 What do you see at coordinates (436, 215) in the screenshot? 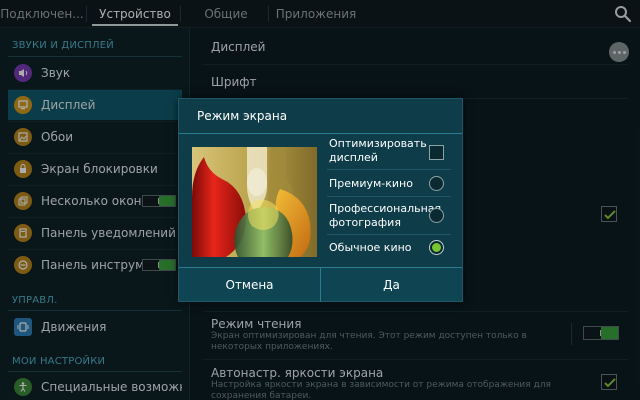
I see `pro-photo-radio` at bounding box center [436, 215].